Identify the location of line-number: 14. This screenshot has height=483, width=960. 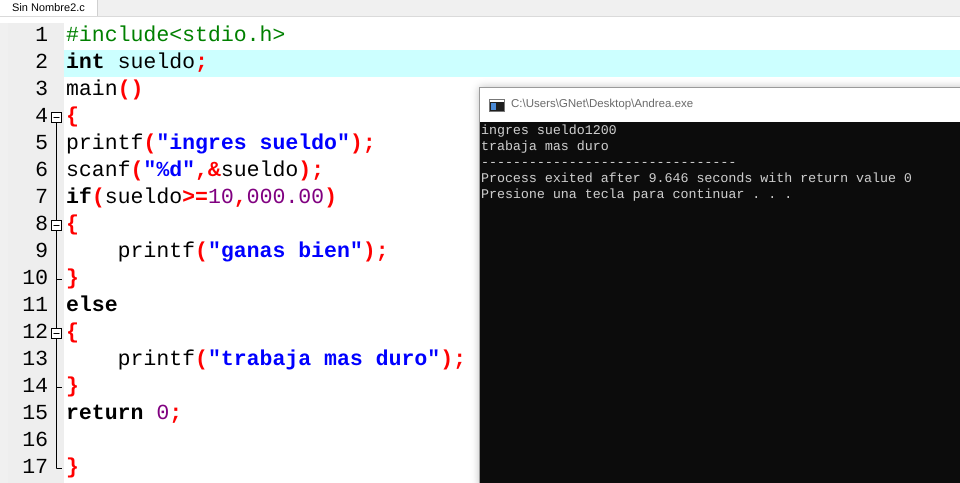
(35, 387).